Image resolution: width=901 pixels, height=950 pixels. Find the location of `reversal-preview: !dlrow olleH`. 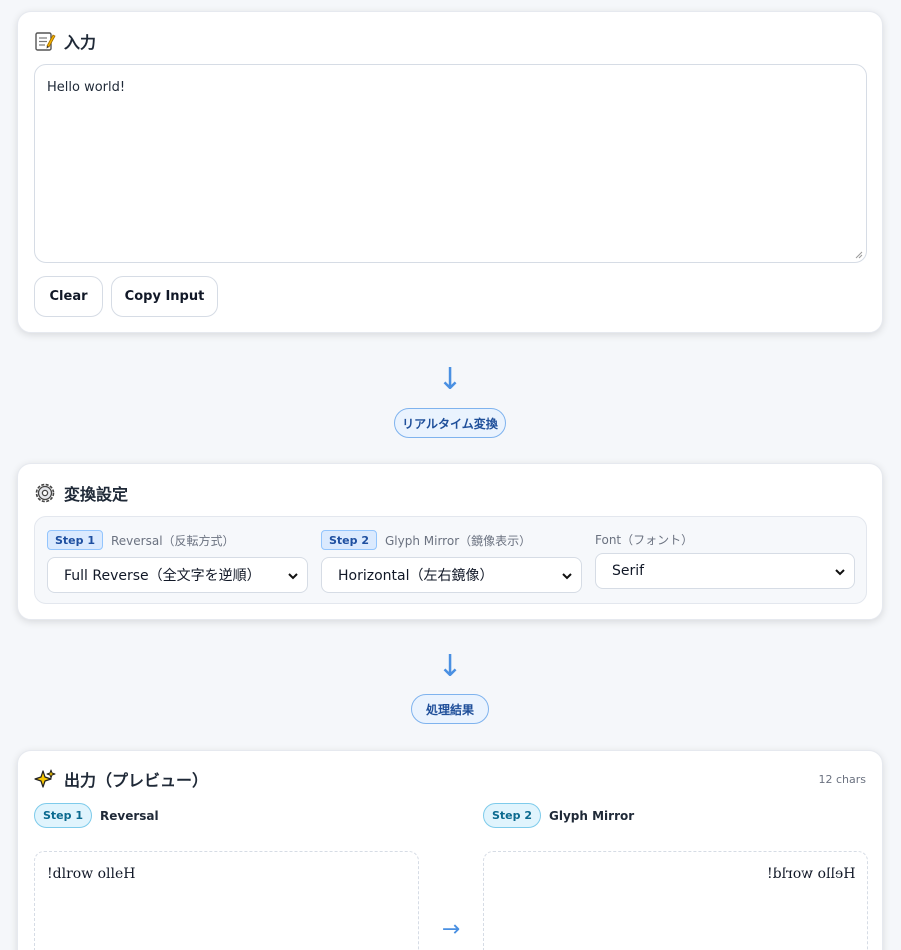

reversal-preview: !dlrow olleH is located at coordinates (226, 900).